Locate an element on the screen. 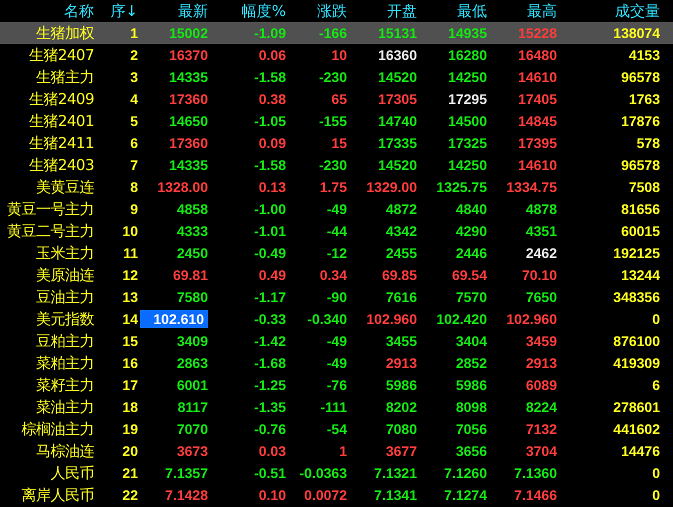 Image resolution: width=673 pixels, height=507 pixels. row-number: 6 is located at coordinates (134, 143).